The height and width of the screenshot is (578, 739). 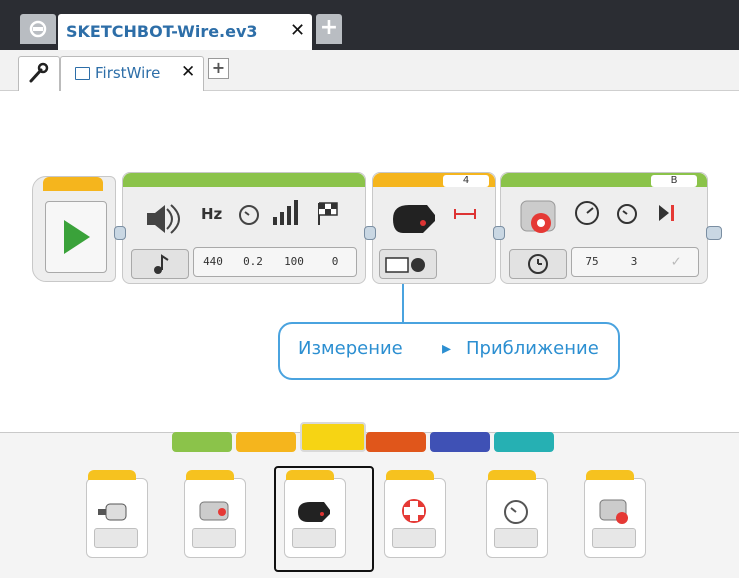 I want to click on motor-params: 75 3 ✓, so click(x=635, y=262).